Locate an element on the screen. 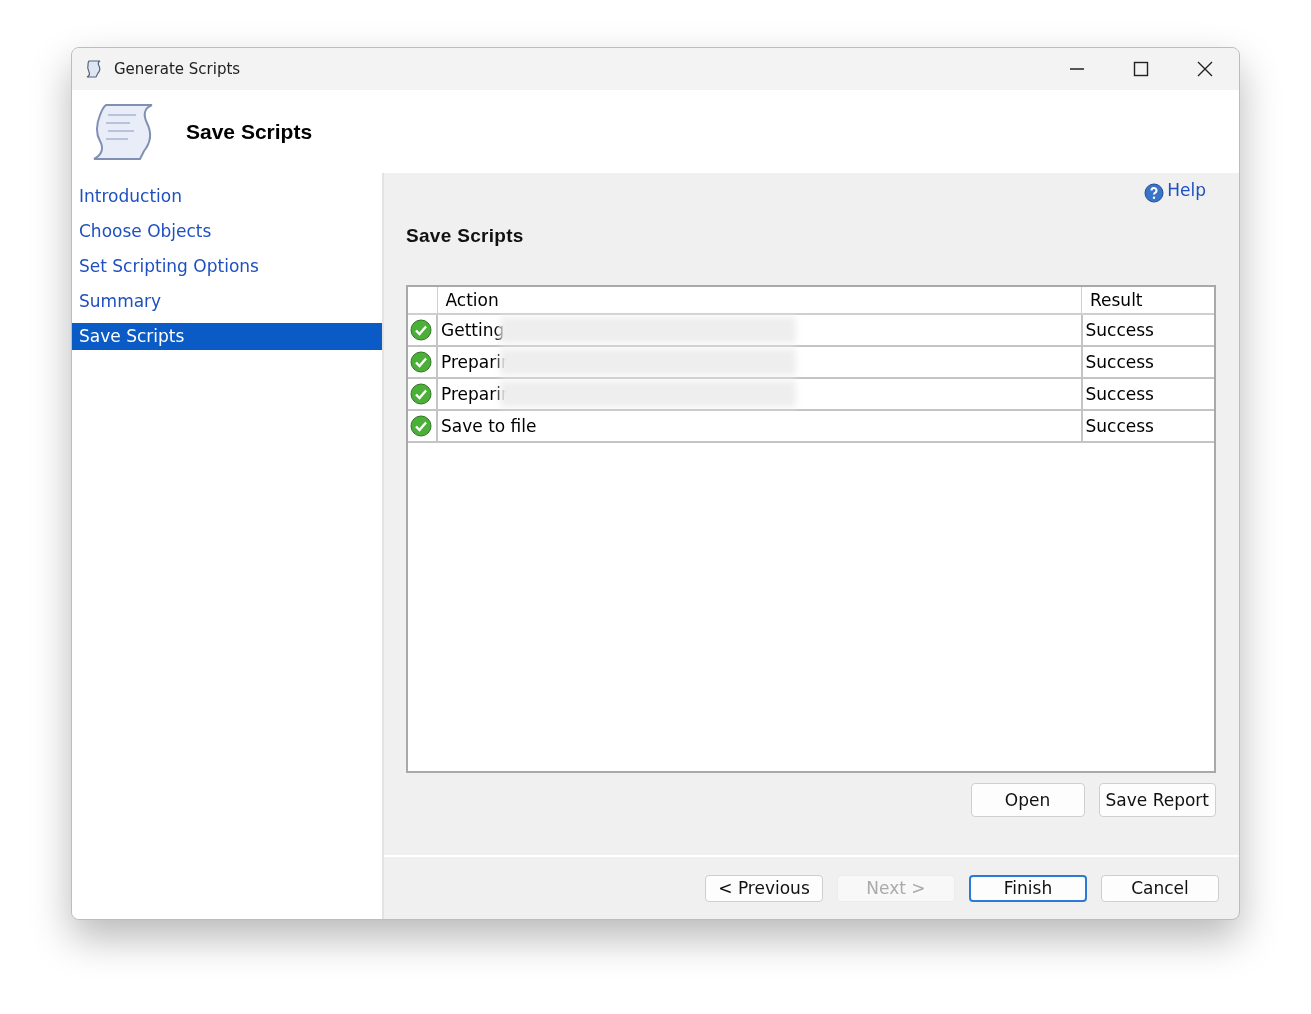 This screenshot has width=1311, height=1014. report-button: Save Report is located at coordinates (1157, 800).